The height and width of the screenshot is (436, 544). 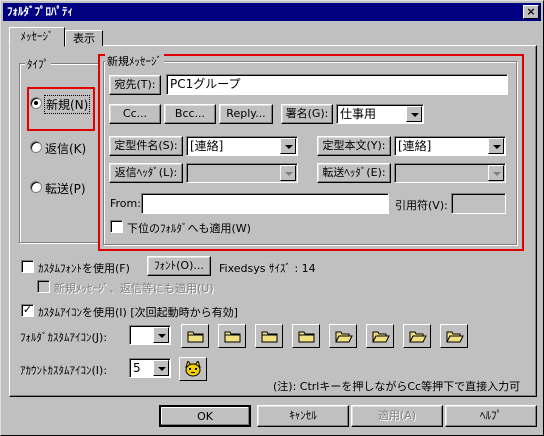 What do you see at coordinates (150, 368) in the screenshot?
I see `account-icon-select: 5` at bounding box center [150, 368].